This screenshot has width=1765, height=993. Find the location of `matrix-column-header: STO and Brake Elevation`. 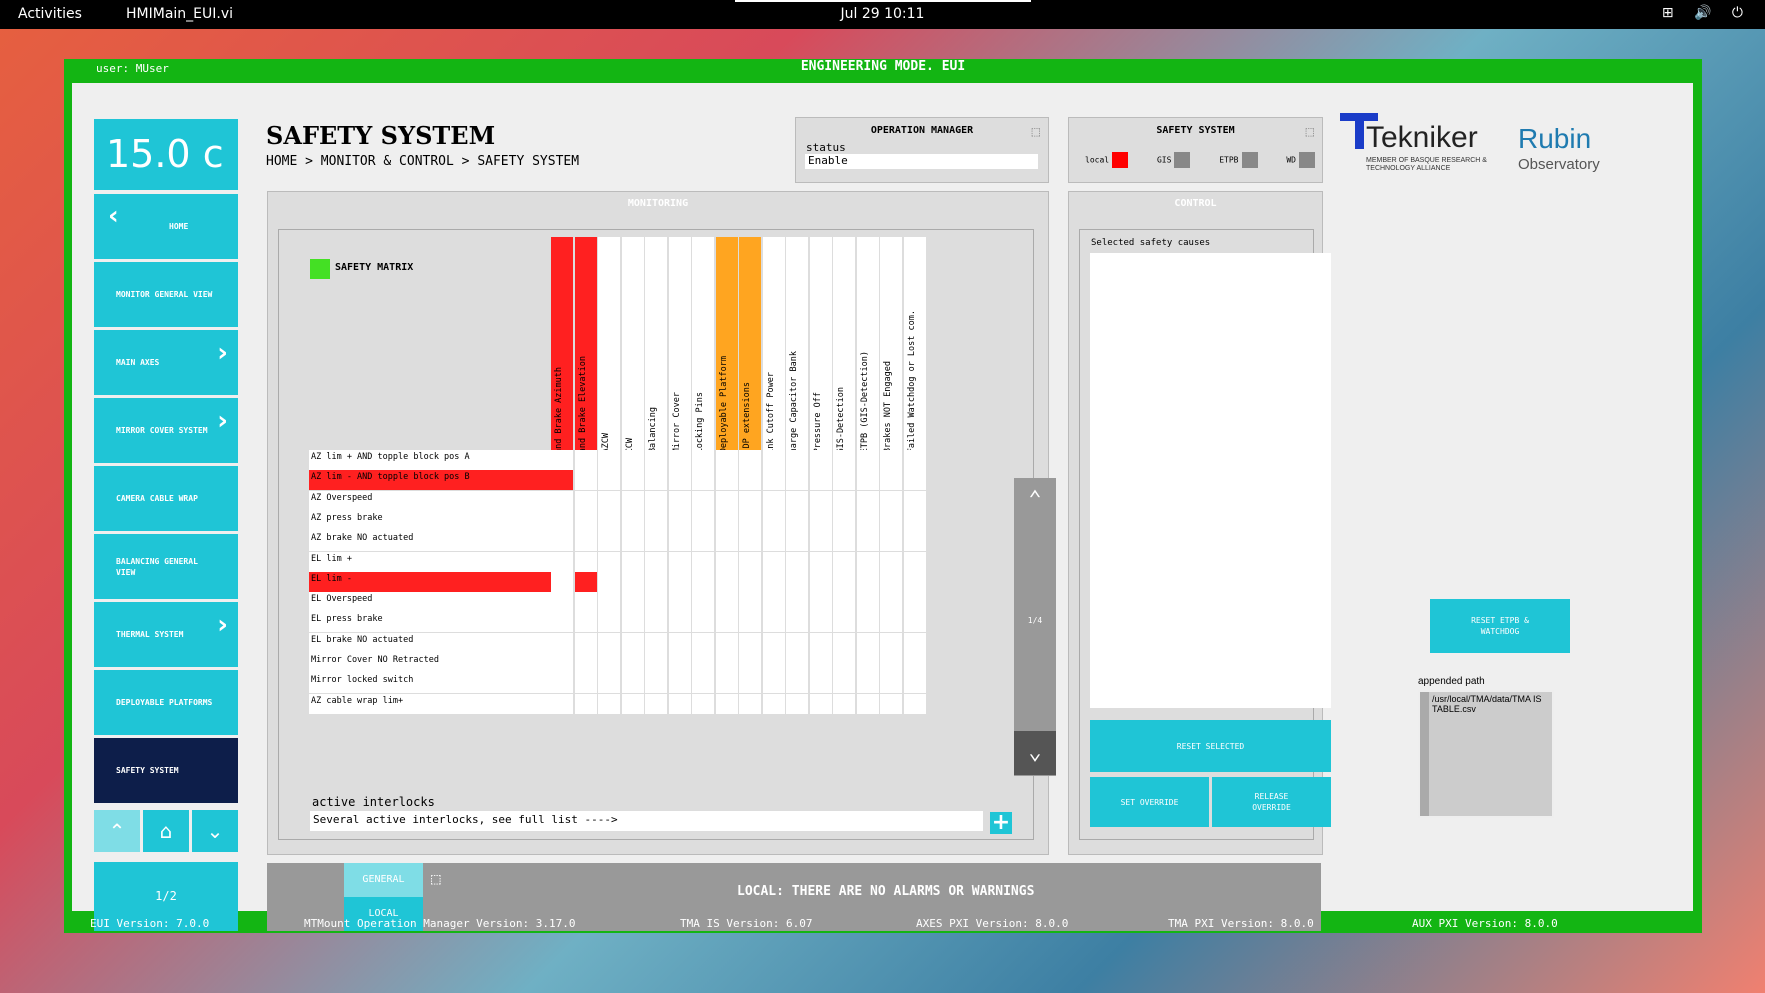

matrix-column-header: STO and Brake Elevation is located at coordinates (586, 357).